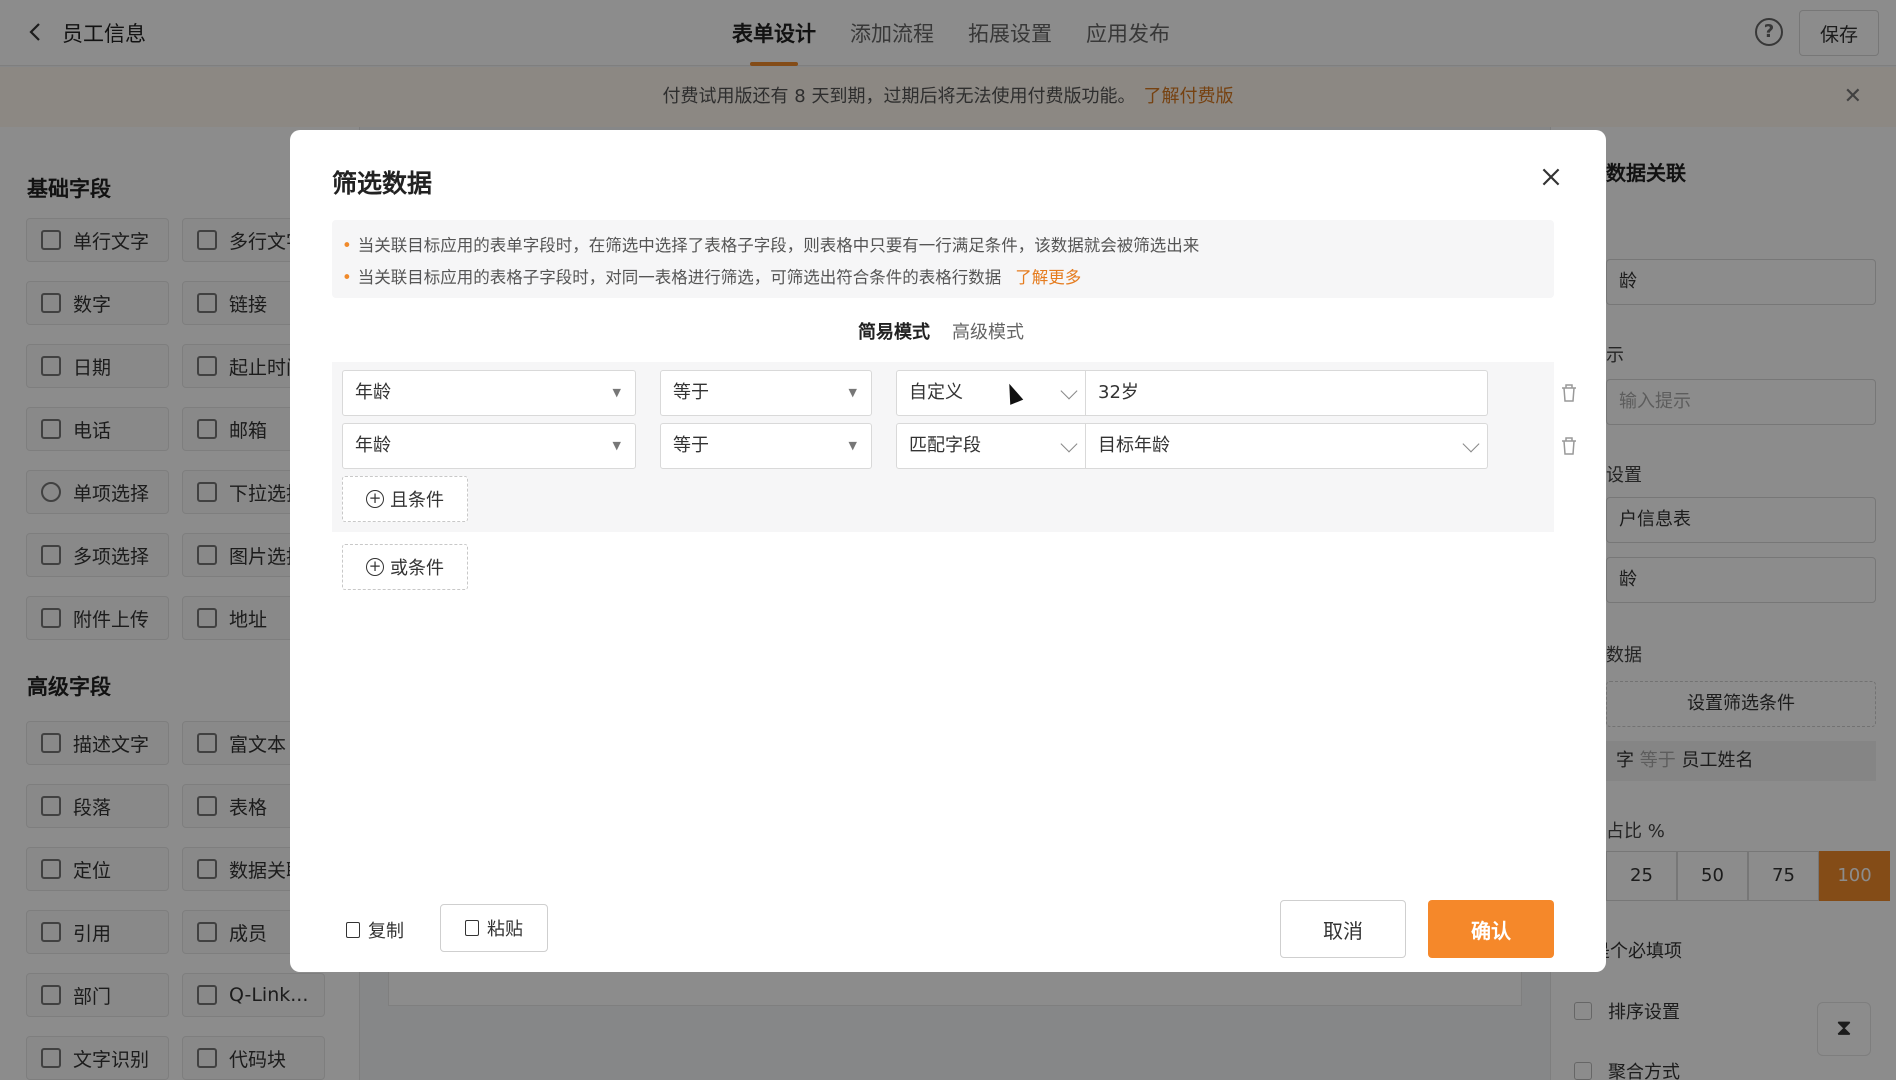 Image resolution: width=1896 pixels, height=1080 pixels. I want to click on select-value: 匹配字段, so click(945, 445).